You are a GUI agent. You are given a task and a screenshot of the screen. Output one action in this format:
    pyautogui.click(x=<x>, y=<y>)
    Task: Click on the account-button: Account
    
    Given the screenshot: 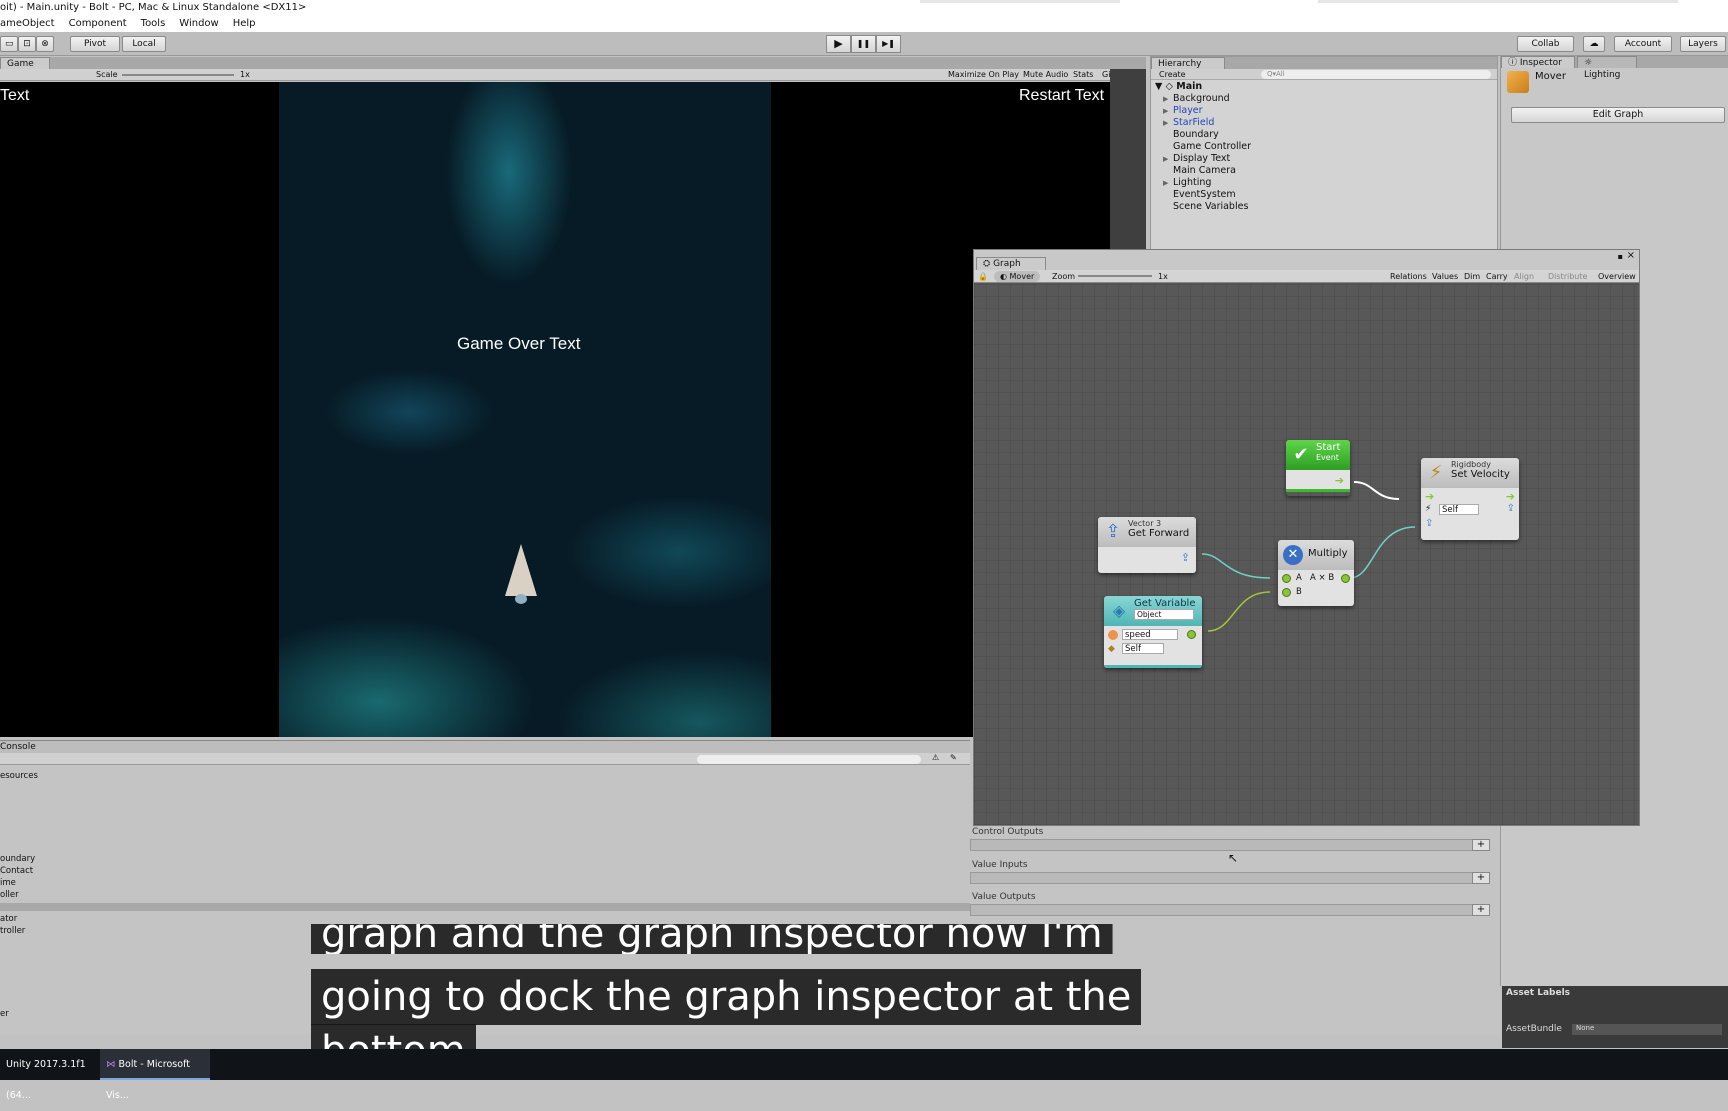 What is the action you would take?
    pyautogui.click(x=1643, y=44)
    